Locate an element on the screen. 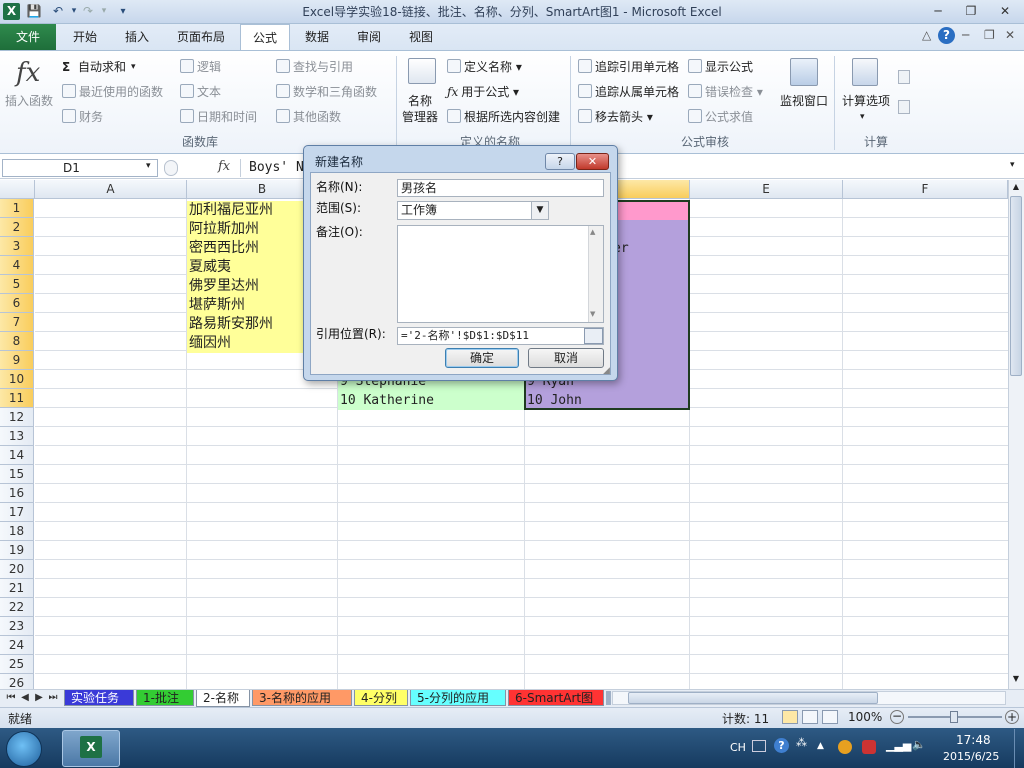 The image size is (1024, 768). scope-select: 工作簿 is located at coordinates (473, 210).